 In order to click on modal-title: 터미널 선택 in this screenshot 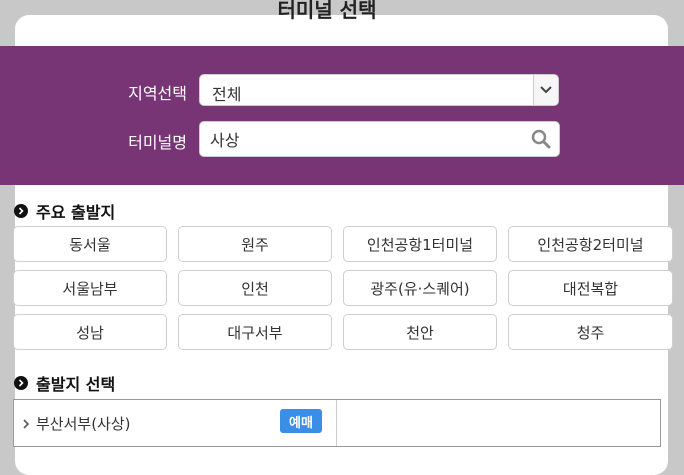, I will do `click(327, 11)`.